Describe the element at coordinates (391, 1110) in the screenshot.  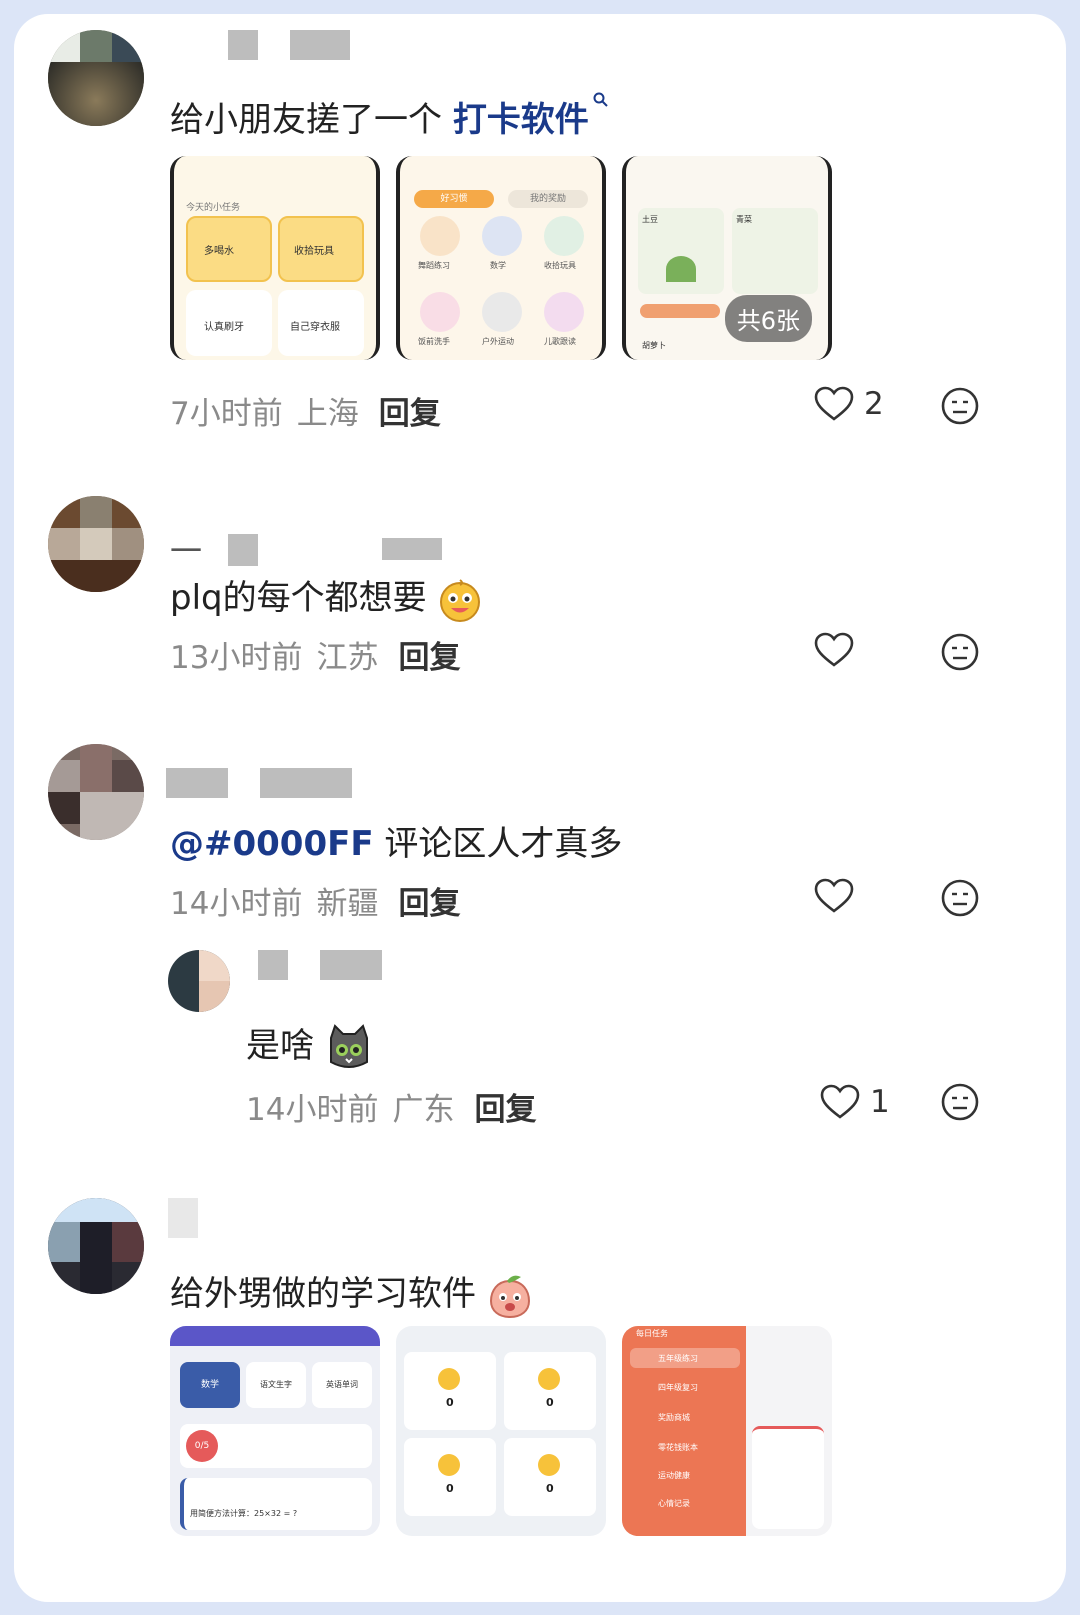
I see `comment-meta: 14小时前 广东 回复` at that location.